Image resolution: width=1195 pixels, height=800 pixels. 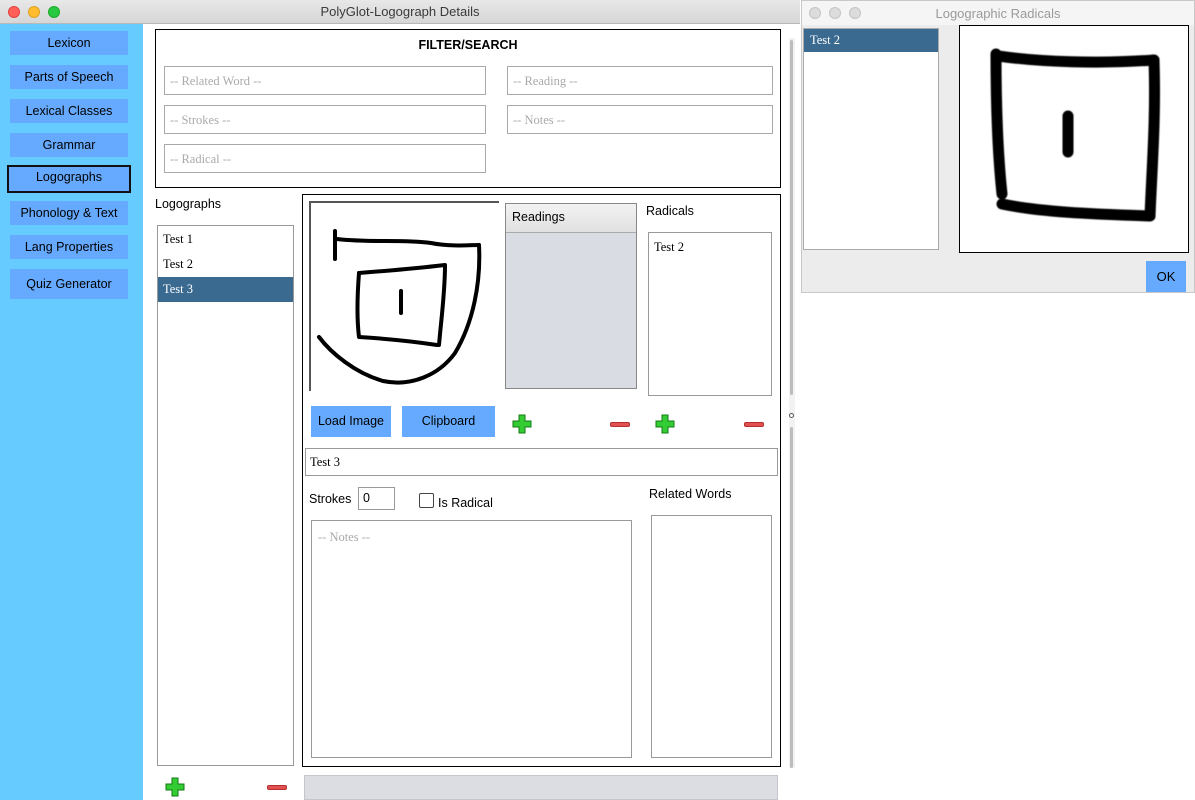 What do you see at coordinates (69, 247) in the screenshot?
I see `sidebar-item-lang-properties: Lang Properties` at bounding box center [69, 247].